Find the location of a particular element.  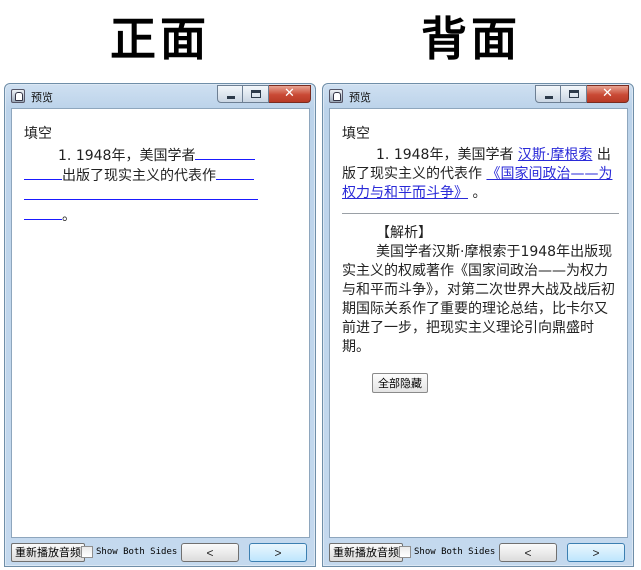

blank-2-continued is located at coordinates (141, 193).